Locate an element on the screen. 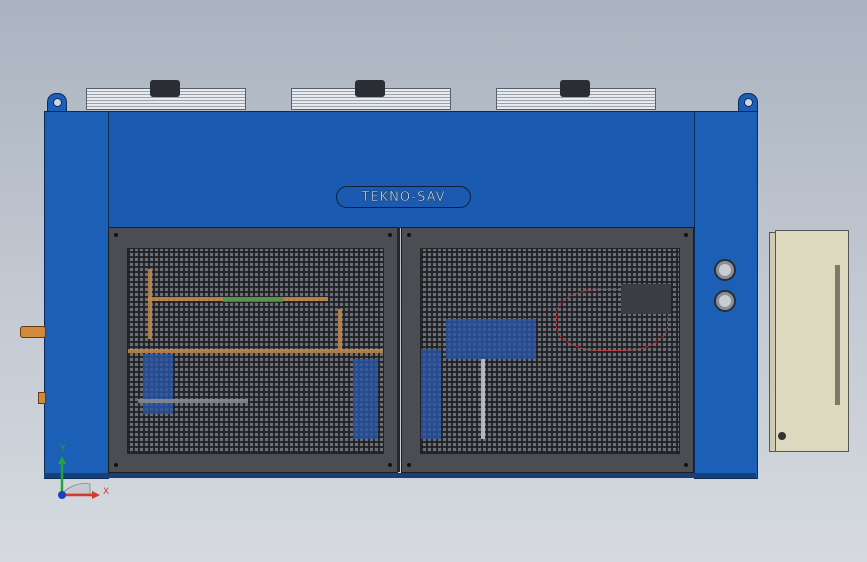 The image size is (867, 562). door-divider is located at coordinates (398, 349).